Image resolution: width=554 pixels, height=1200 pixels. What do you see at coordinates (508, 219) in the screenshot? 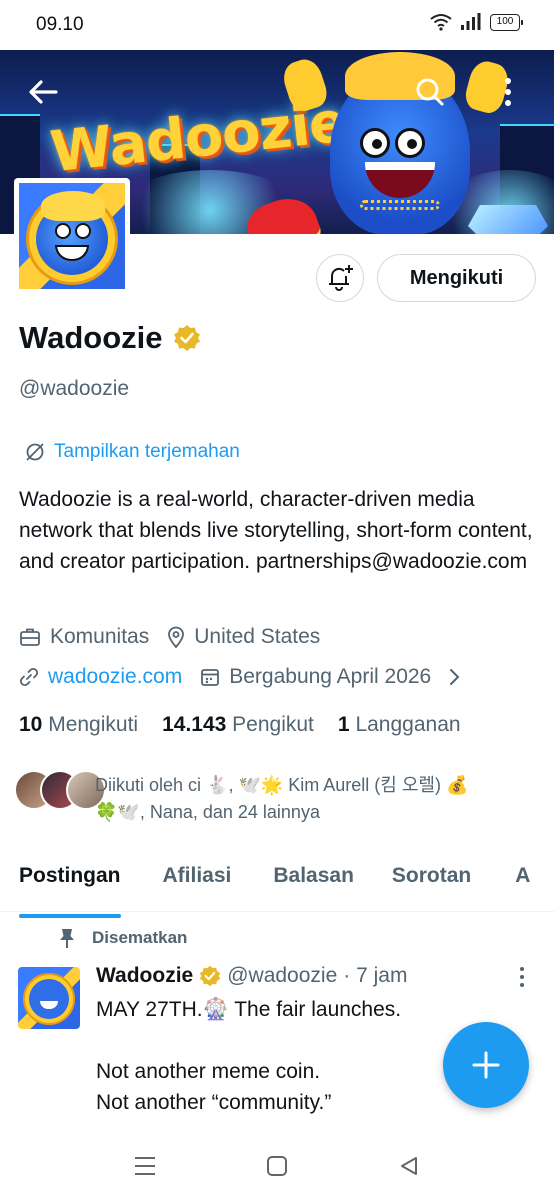
I see `banner-gem` at bounding box center [508, 219].